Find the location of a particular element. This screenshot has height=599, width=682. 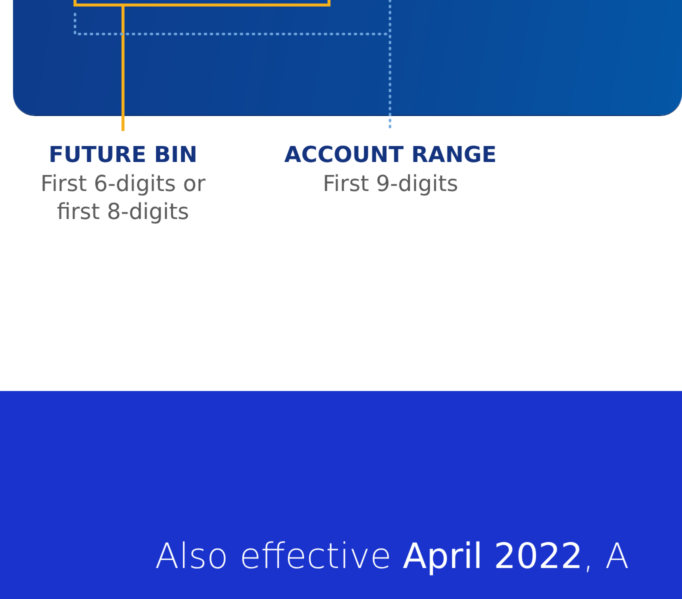

label-description: First 6-digits or first 8-digits is located at coordinates (123, 199).